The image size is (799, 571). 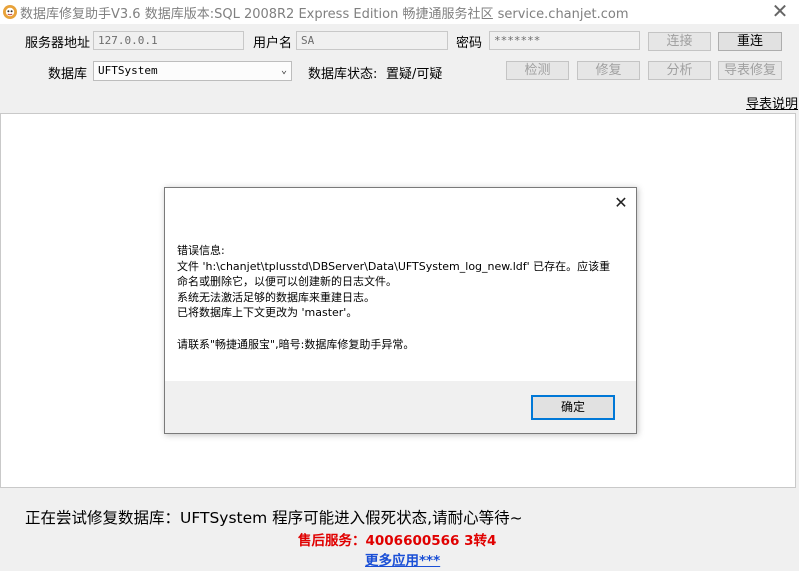 What do you see at coordinates (68, 74) in the screenshot?
I see `database-label: 数据库` at bounding box center [68, 74].